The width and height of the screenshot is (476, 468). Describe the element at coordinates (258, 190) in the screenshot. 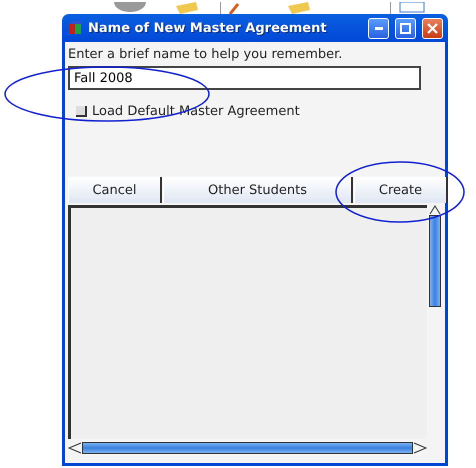

I see `dialog-button: Other Students` at that location.